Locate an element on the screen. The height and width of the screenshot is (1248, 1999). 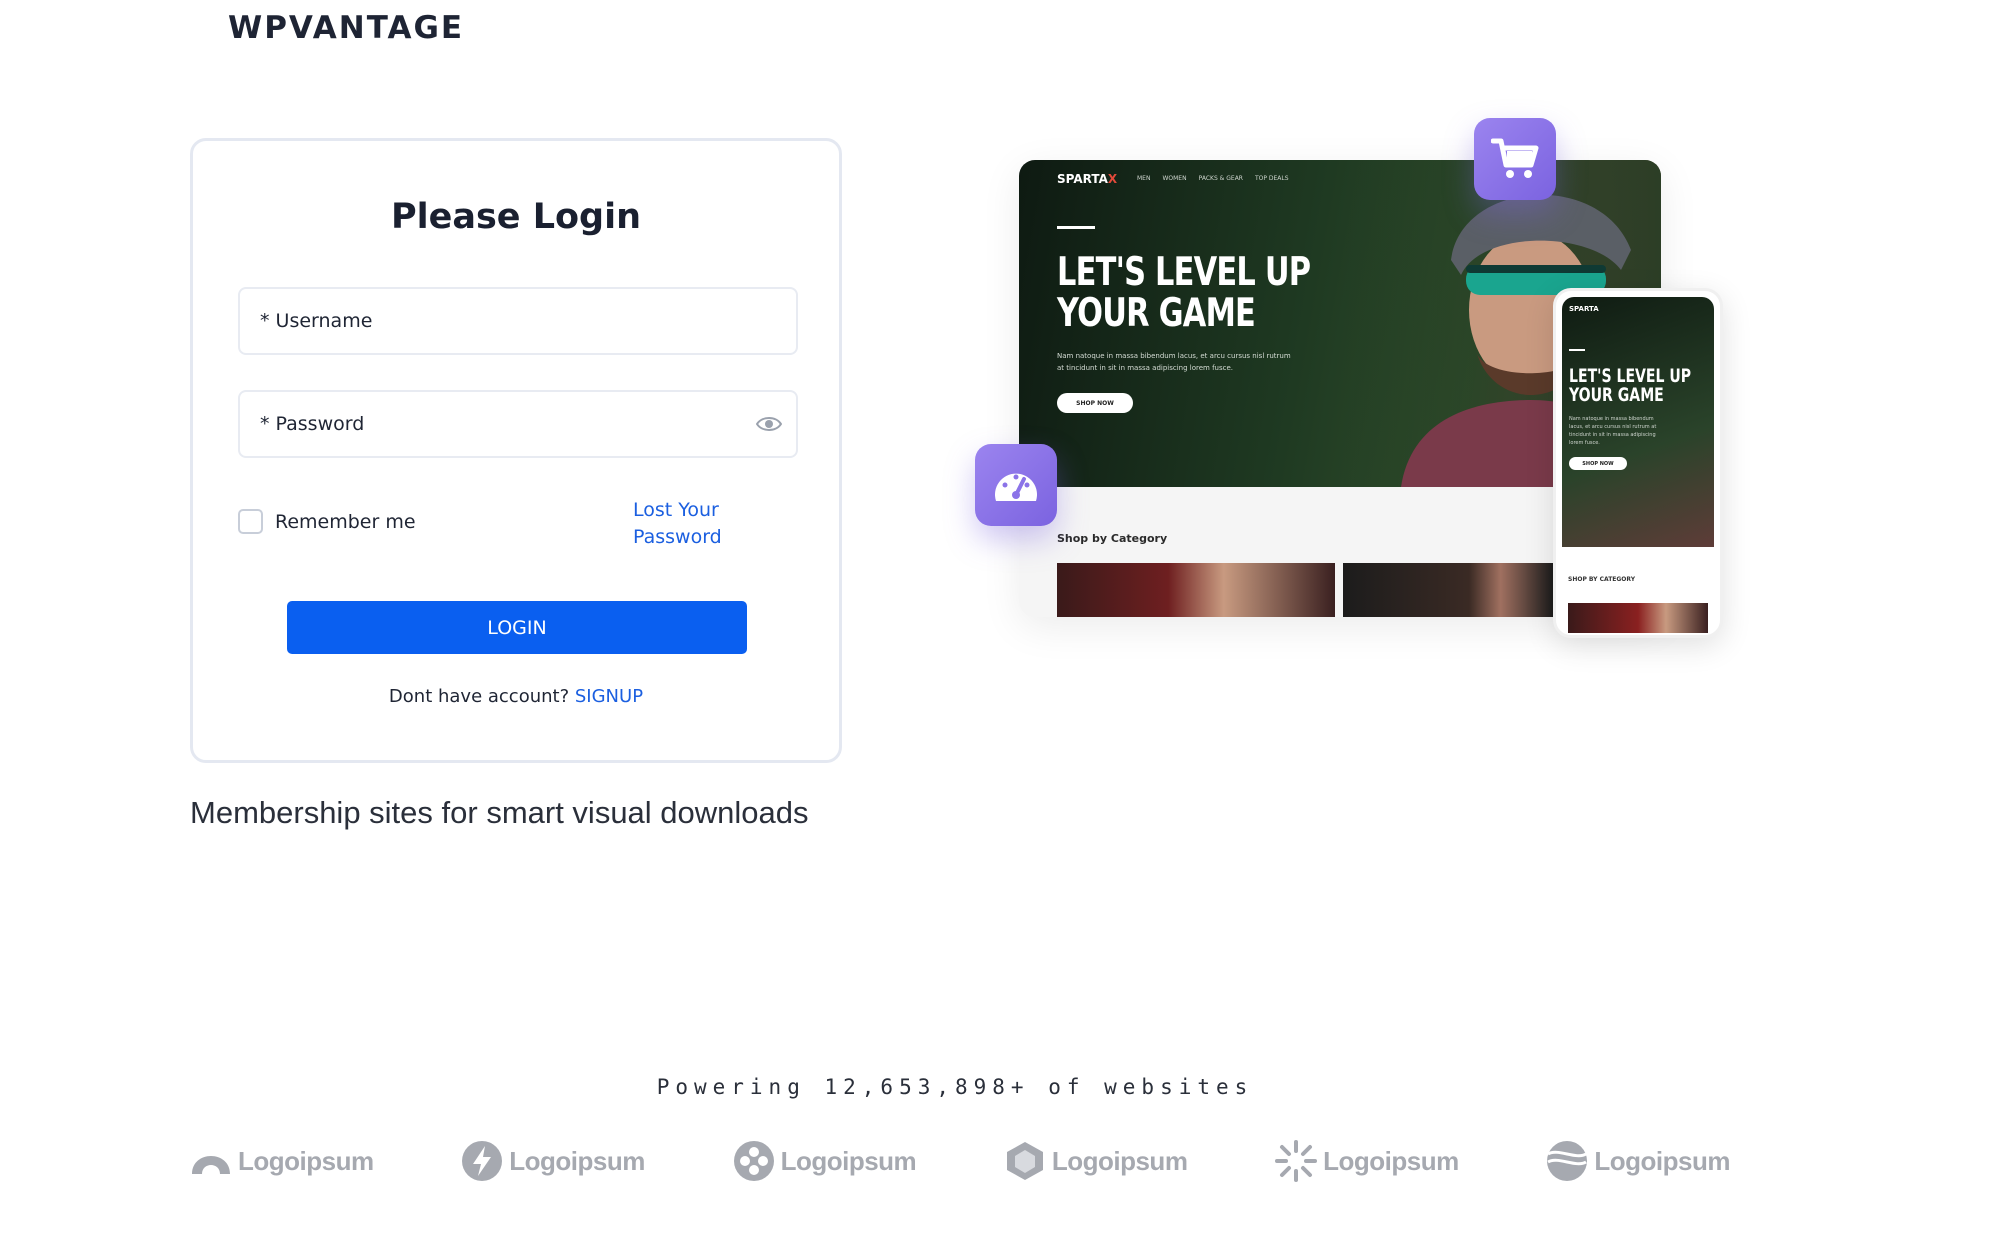
eye-icon is located at coordinates (769, 424).